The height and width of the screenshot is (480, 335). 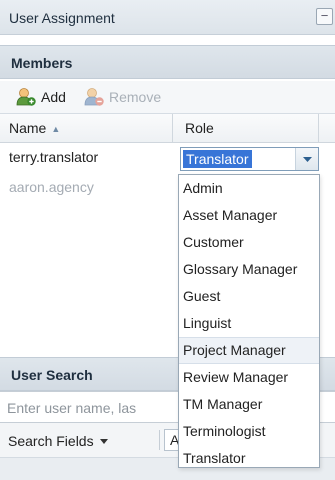 What do you see at coordinates (167, 17) in the screenshot?
I see `panel-header: User Assignment −` at bounding box center [167, 17].